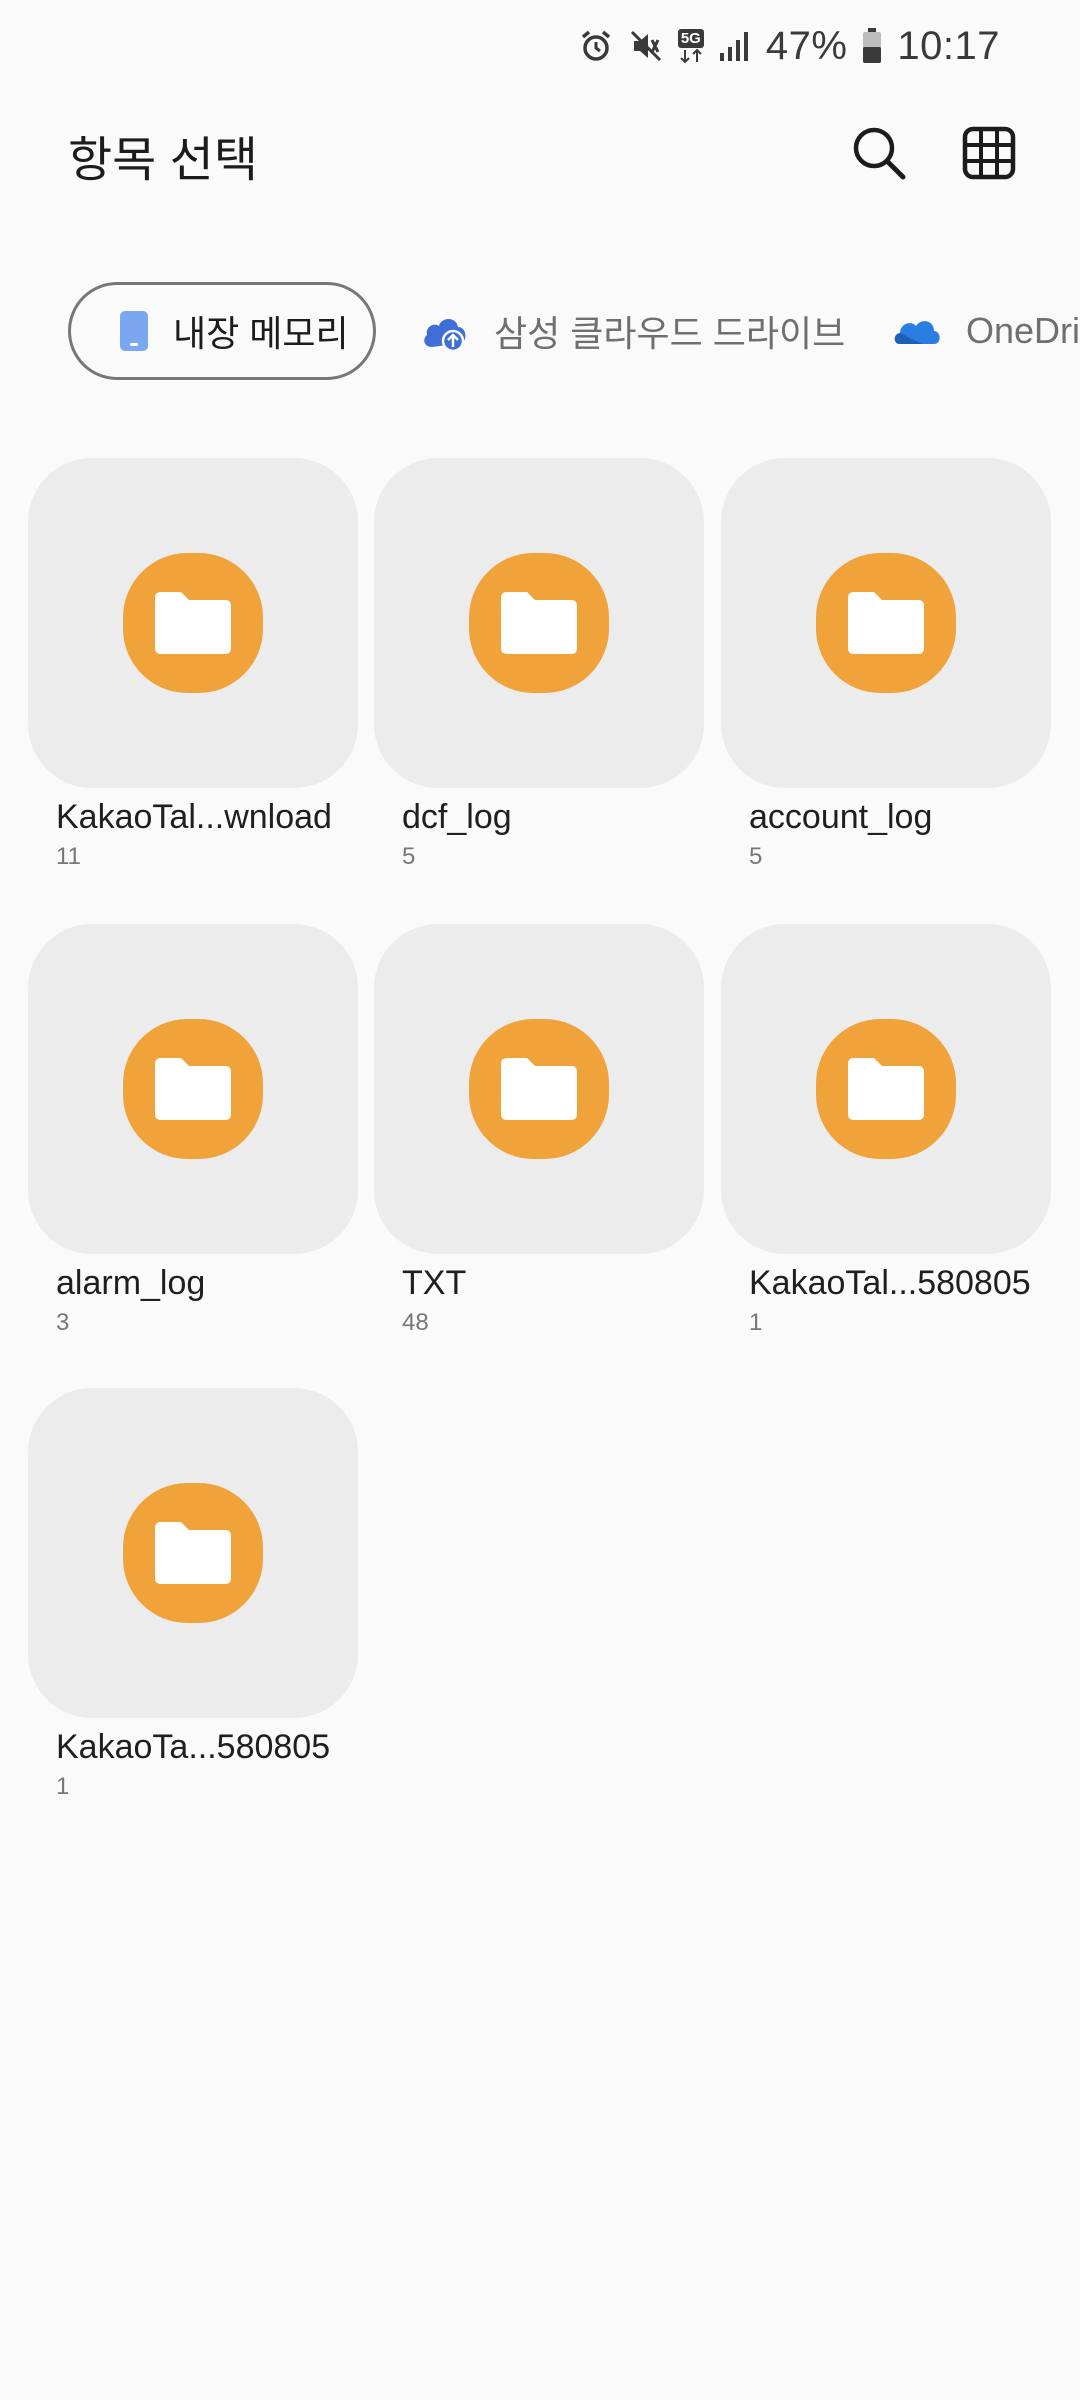 The height and width of the screenshot is (2400, 1080). I want to click on search-icon, so click(879, 155).